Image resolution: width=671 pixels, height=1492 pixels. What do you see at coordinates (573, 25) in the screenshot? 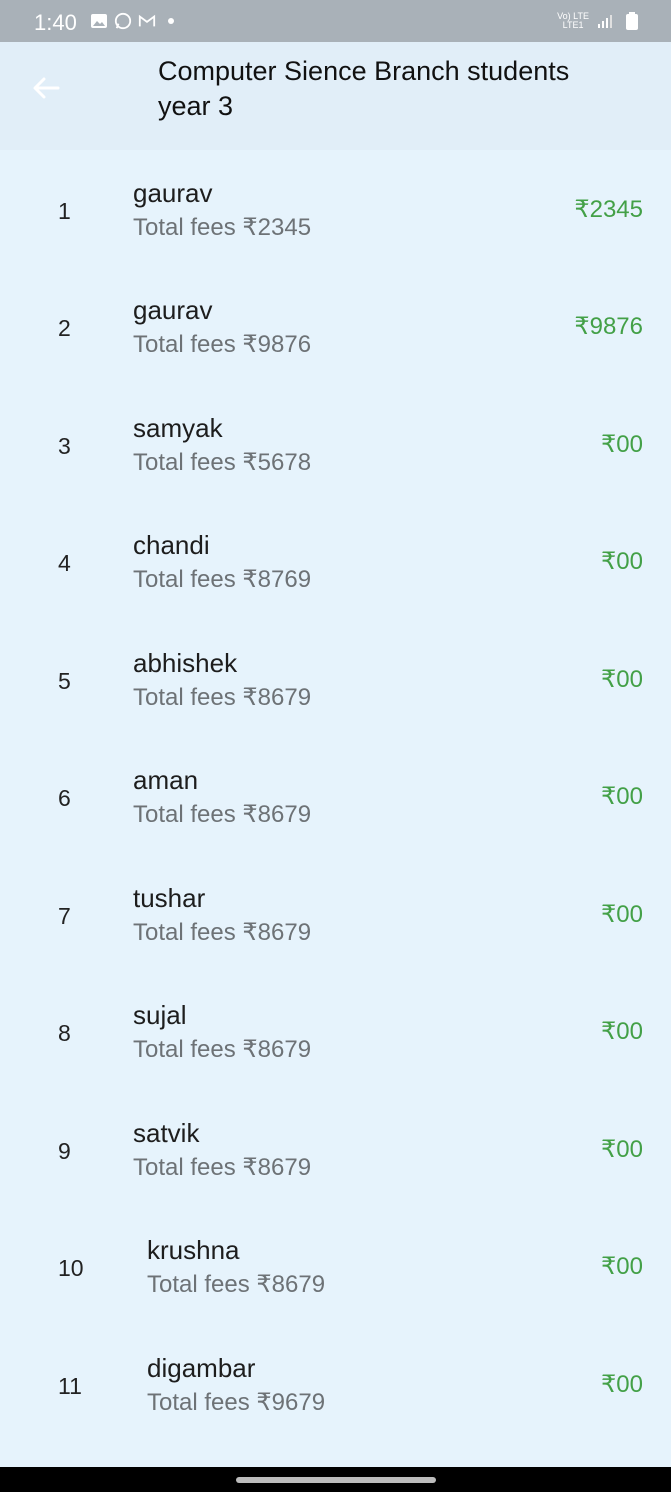
I see `network-label-bottom: LTE1` at bounding box center [573, 25].